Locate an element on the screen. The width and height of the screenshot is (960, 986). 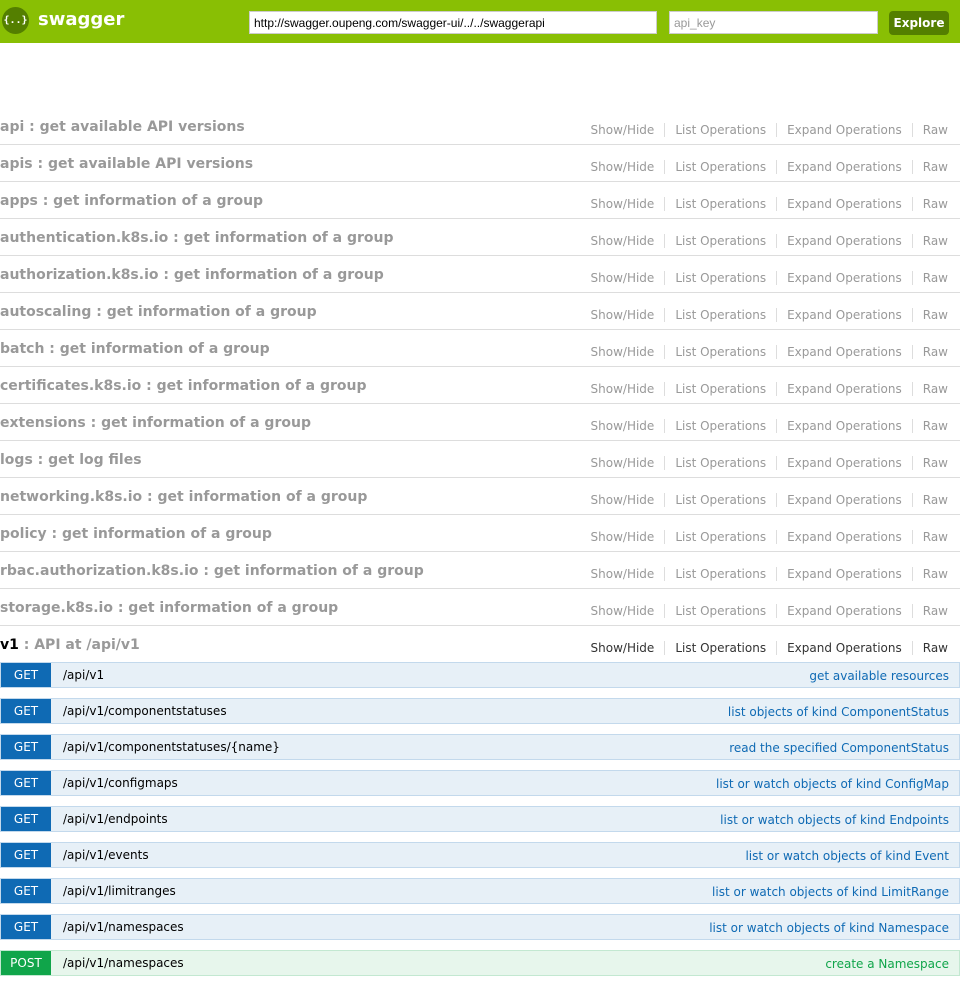
endpoint-row: POST/api/v1/namespaces create a Namespace is located at coordinates (480, 963).